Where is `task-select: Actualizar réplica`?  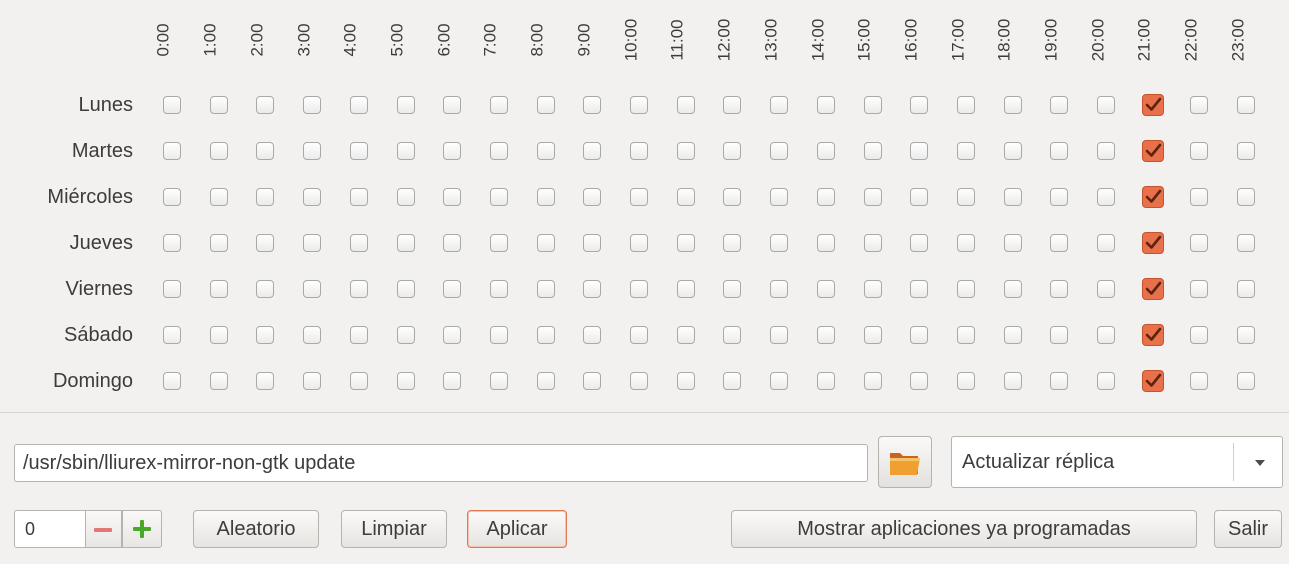 task-select: Actualizar réplica is located at coordinates (1117, 462).